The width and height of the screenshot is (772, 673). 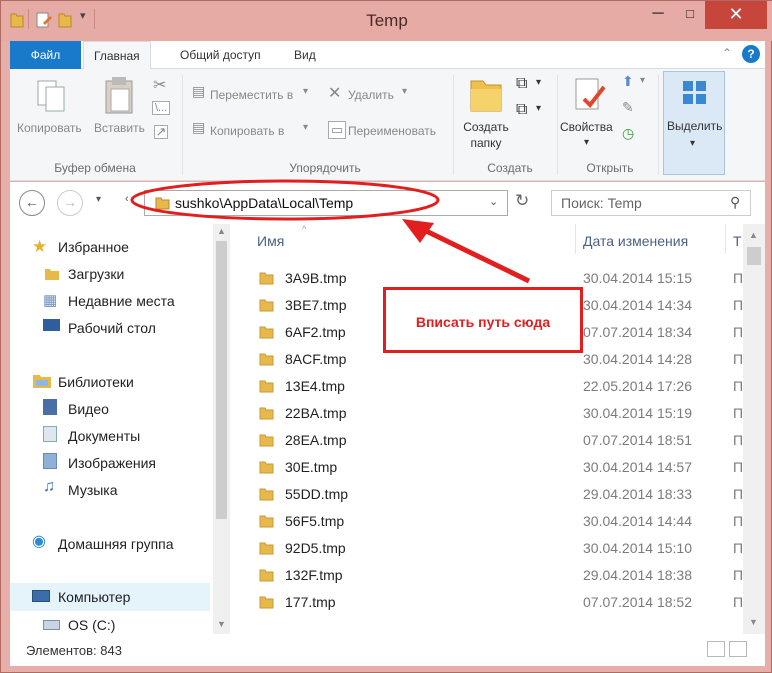 I want to click on history-icon: ◷, so click(x=628, y=133).